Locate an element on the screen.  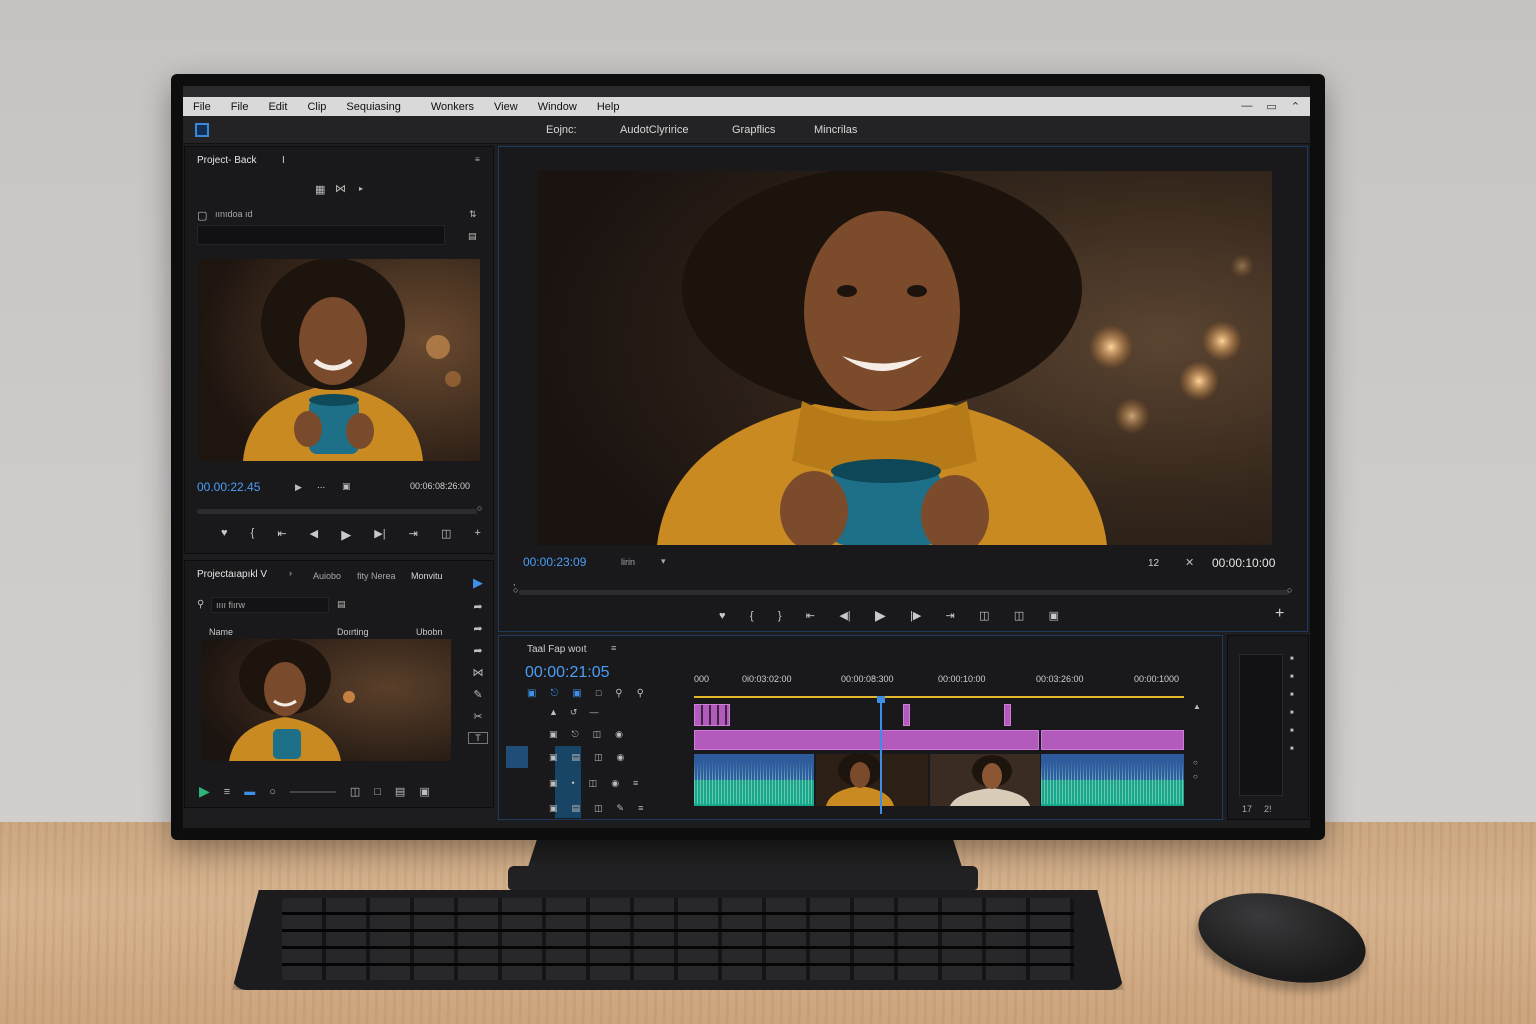
track-sync-icon-v2: ⎋ is located at coordinates (575, 734).